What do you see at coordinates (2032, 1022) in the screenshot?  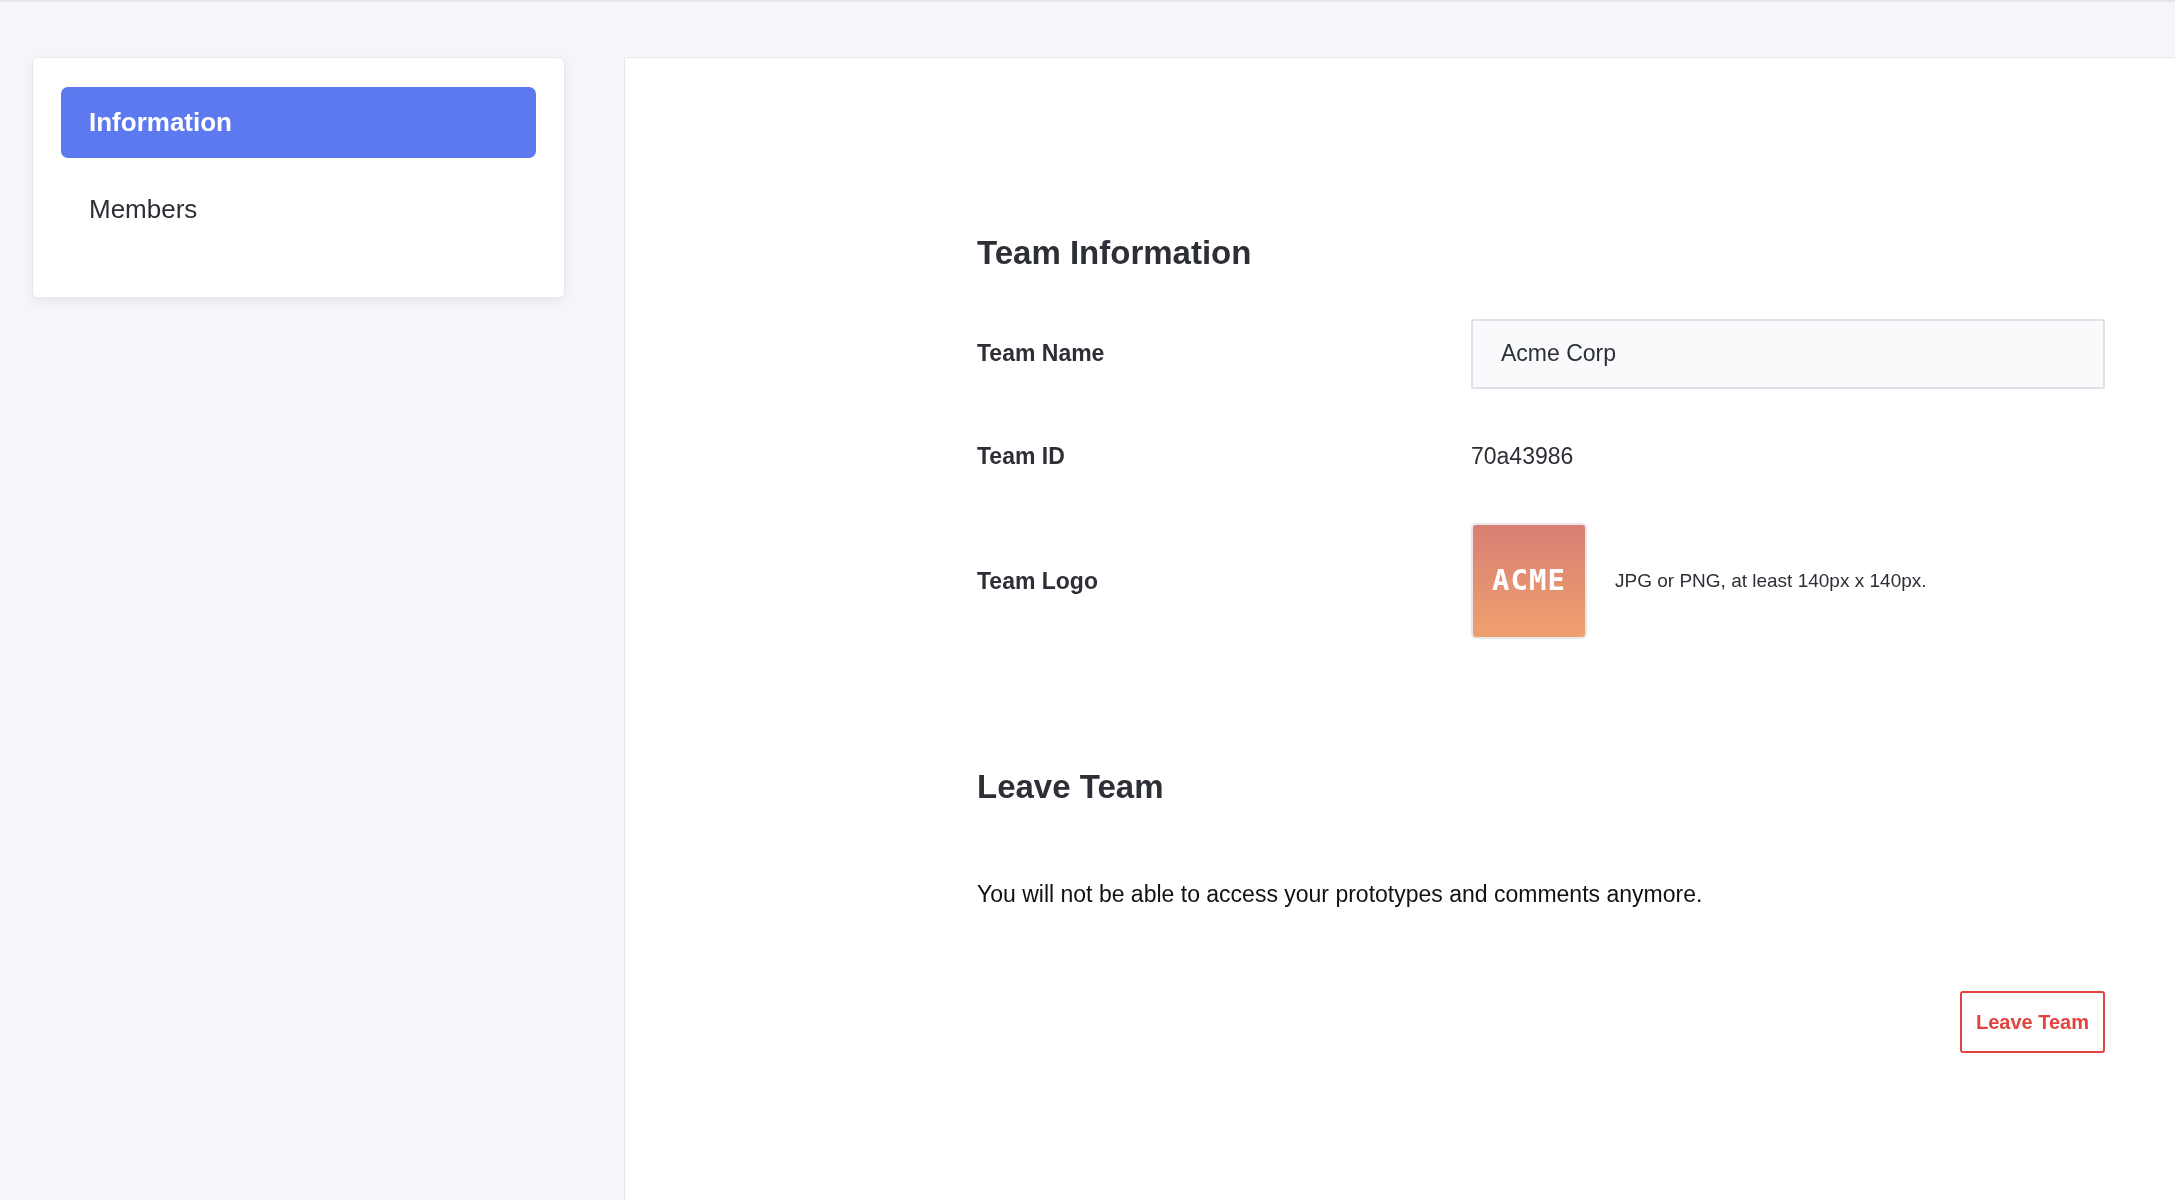 I see `leave-team-button: Leave Team` at bounding box center [2032, 1022].